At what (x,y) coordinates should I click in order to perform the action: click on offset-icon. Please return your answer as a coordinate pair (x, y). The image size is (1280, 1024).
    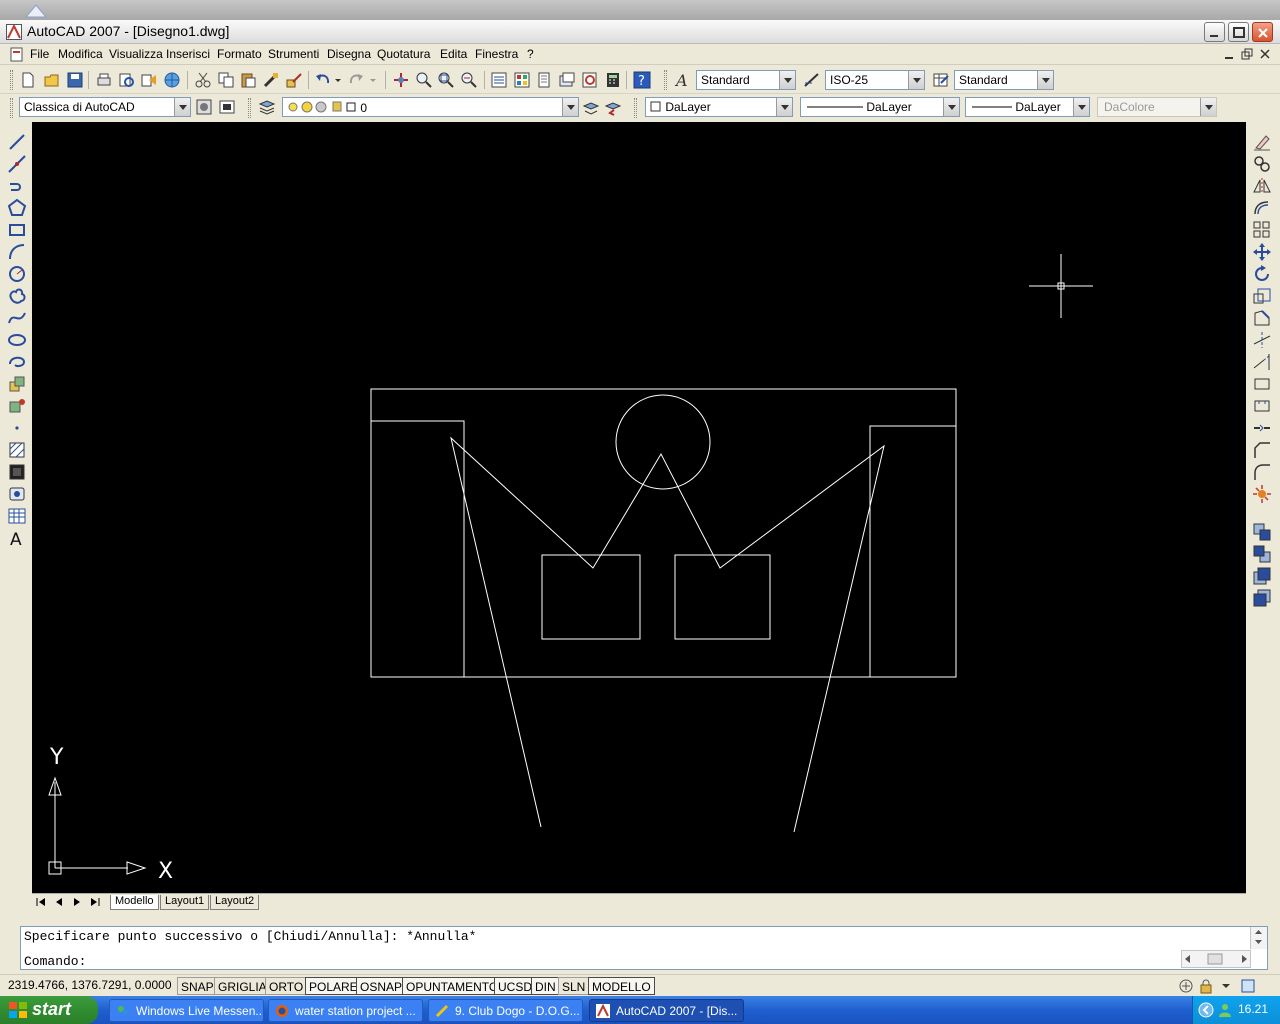
    Looking at the image, I should click on (1262, 208).